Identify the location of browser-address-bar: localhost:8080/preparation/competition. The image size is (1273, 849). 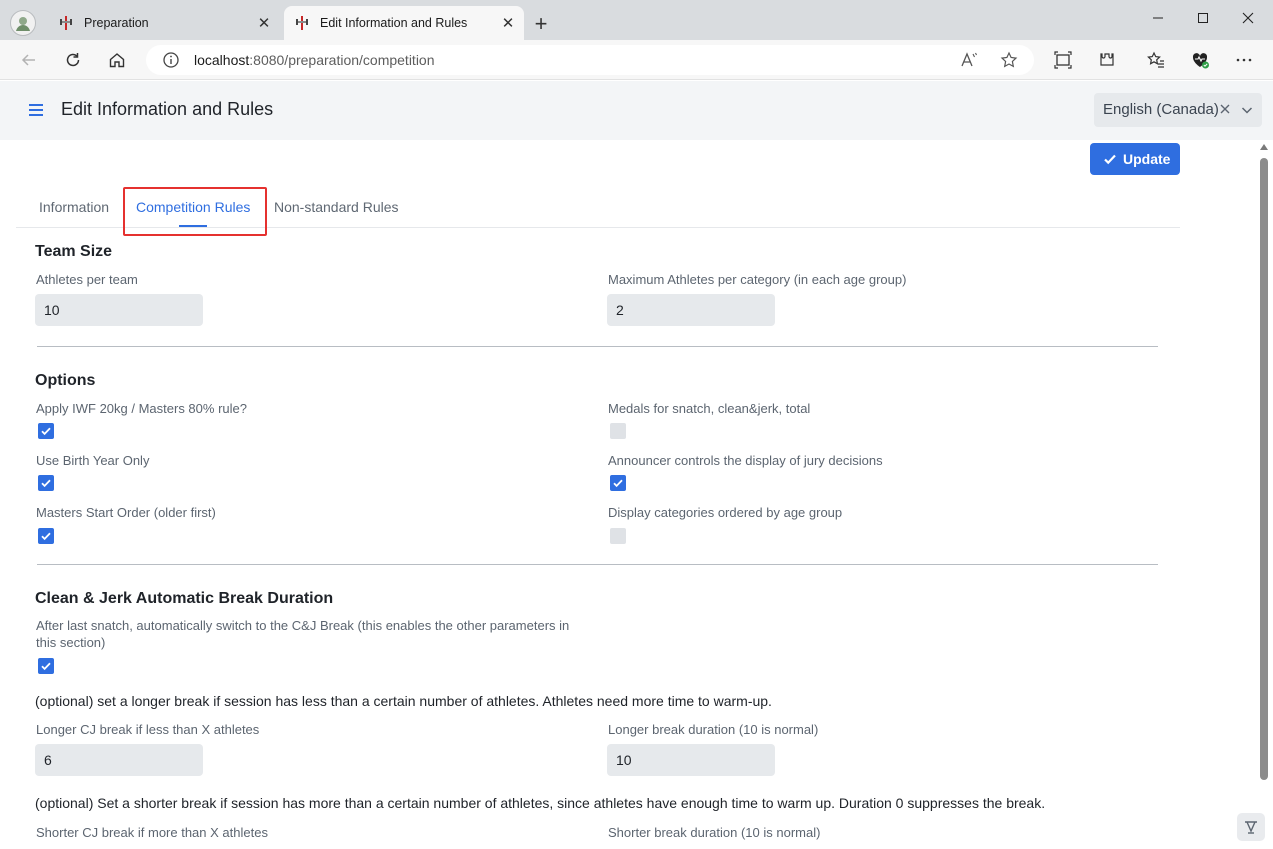
(636, 60).